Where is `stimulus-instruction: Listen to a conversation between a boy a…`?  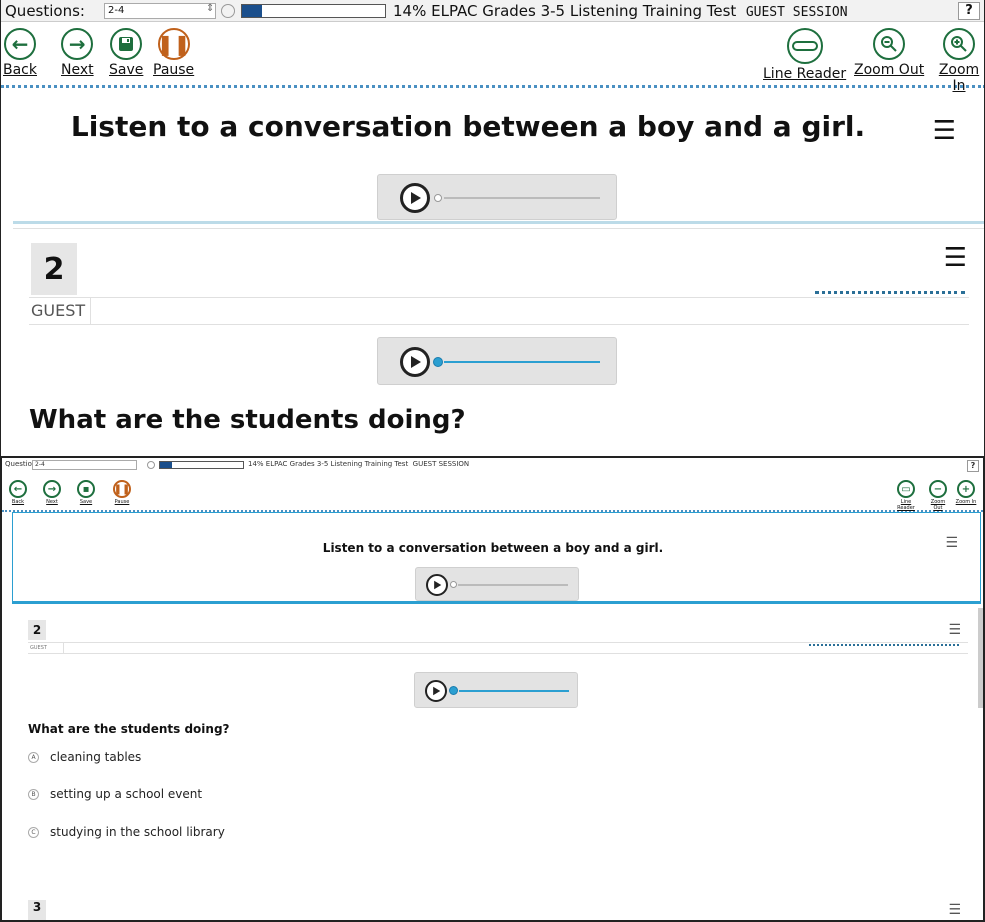 stimulus-instruction: Listen to a conversation between a boy a… is located at coordinates (468, 126).